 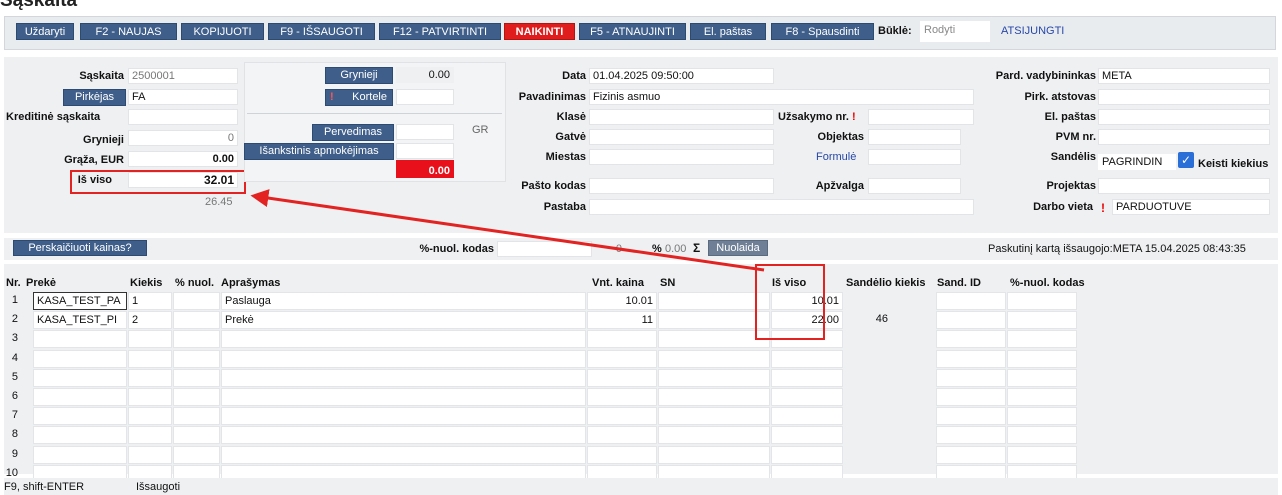 What do you see at coordinates (158, 487) in the screenshot?
I see `footer-action: Išsaugoti` at bounding box center [158, 487].